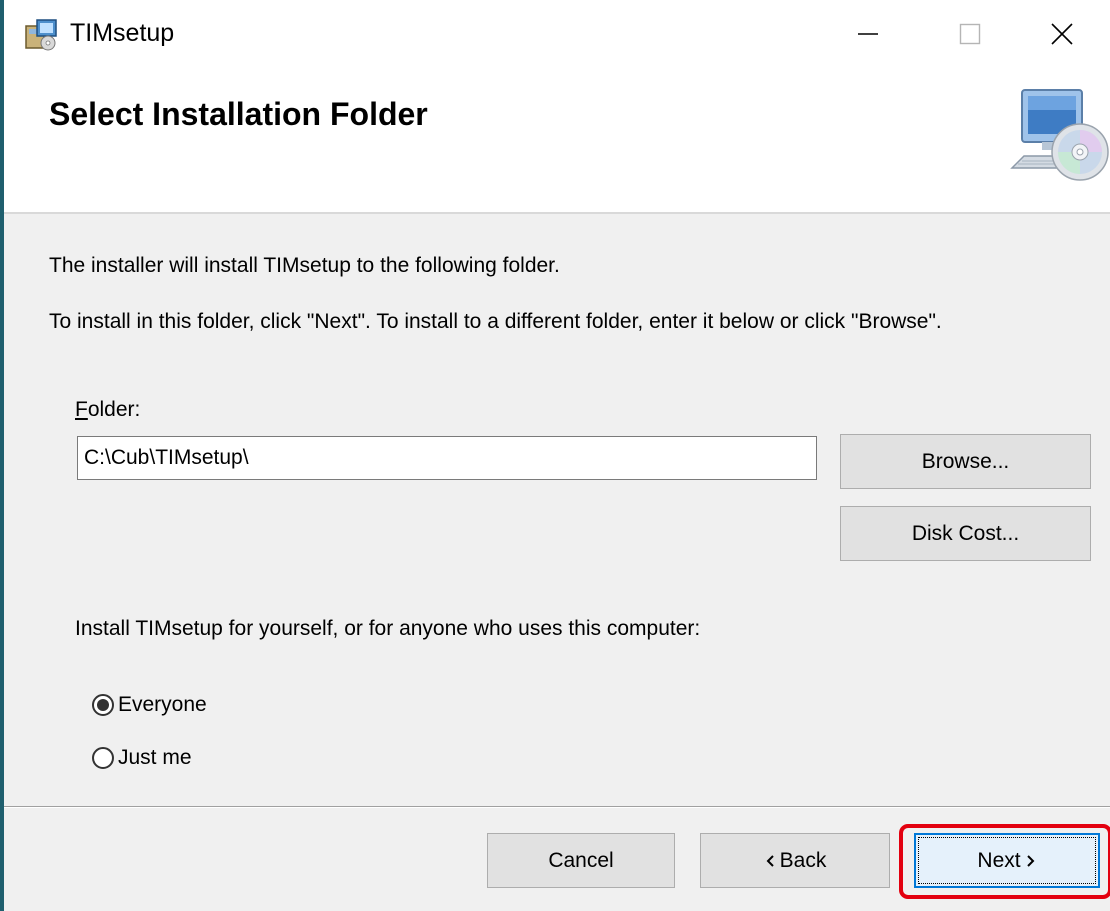 The image size is (1110, 911). I want to click on folder-path-input, so click(447, 458).